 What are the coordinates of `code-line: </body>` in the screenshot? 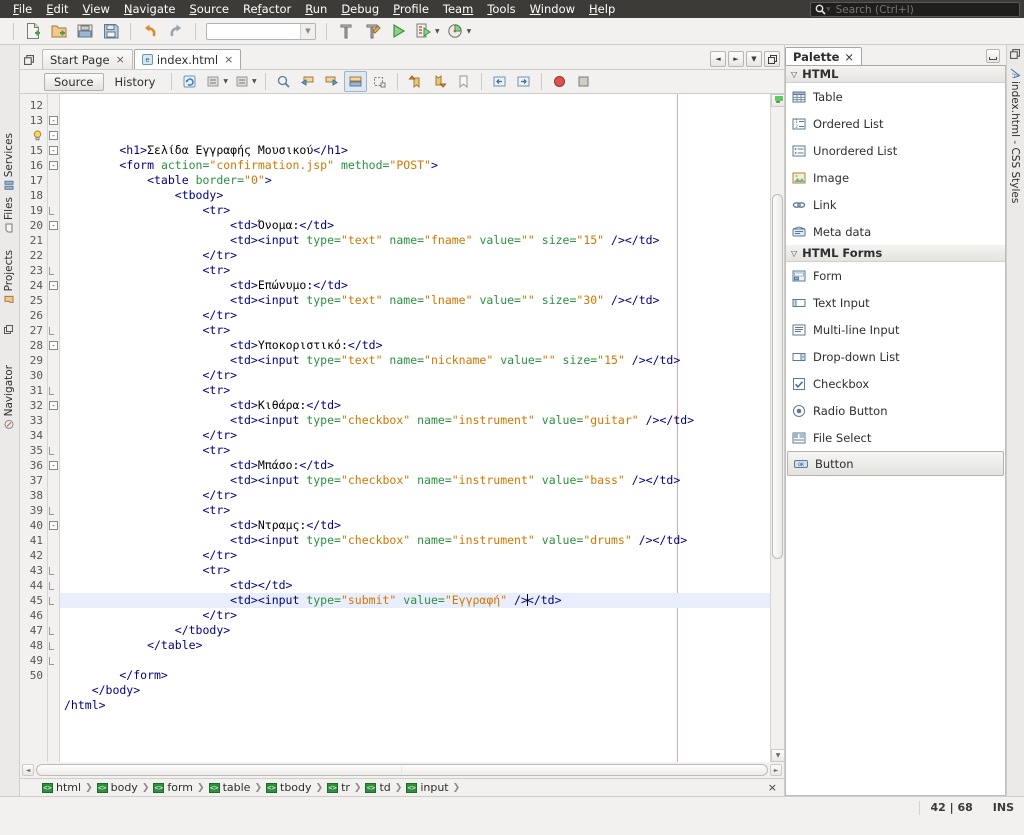 It's located at (415, 690).